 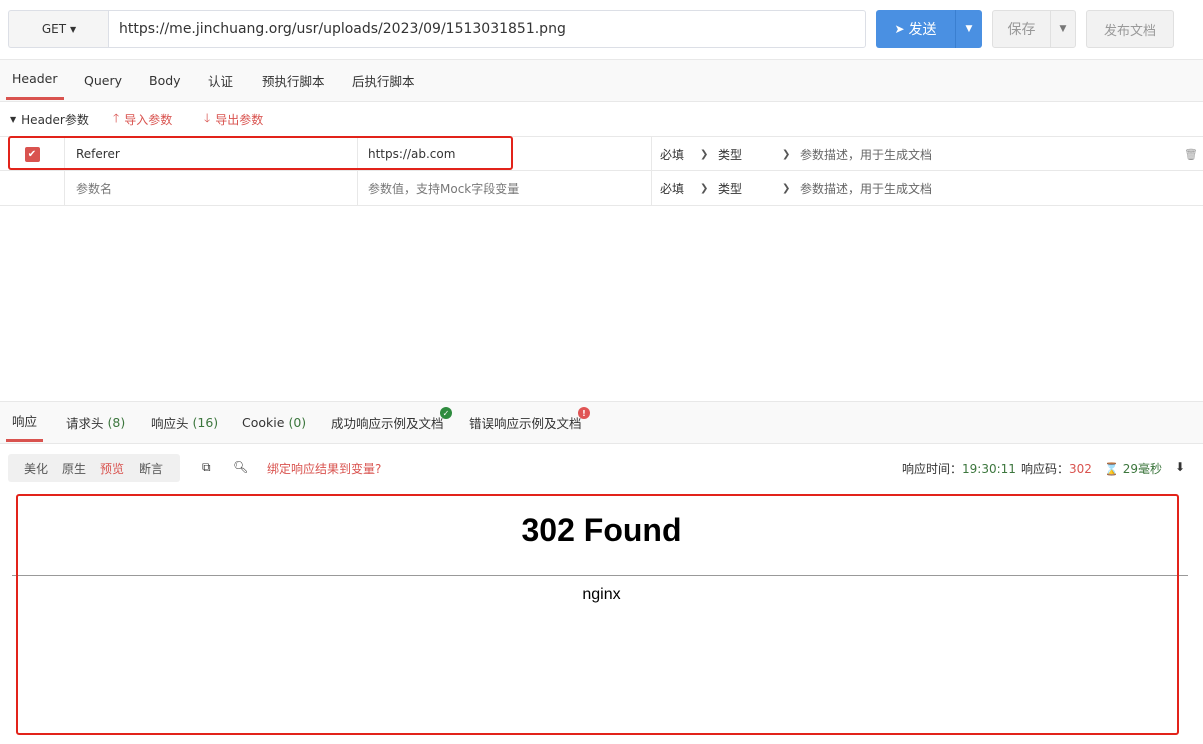 I want to click on send-button-group: ➤ 发送 ▼, so click(x=929, y=29).